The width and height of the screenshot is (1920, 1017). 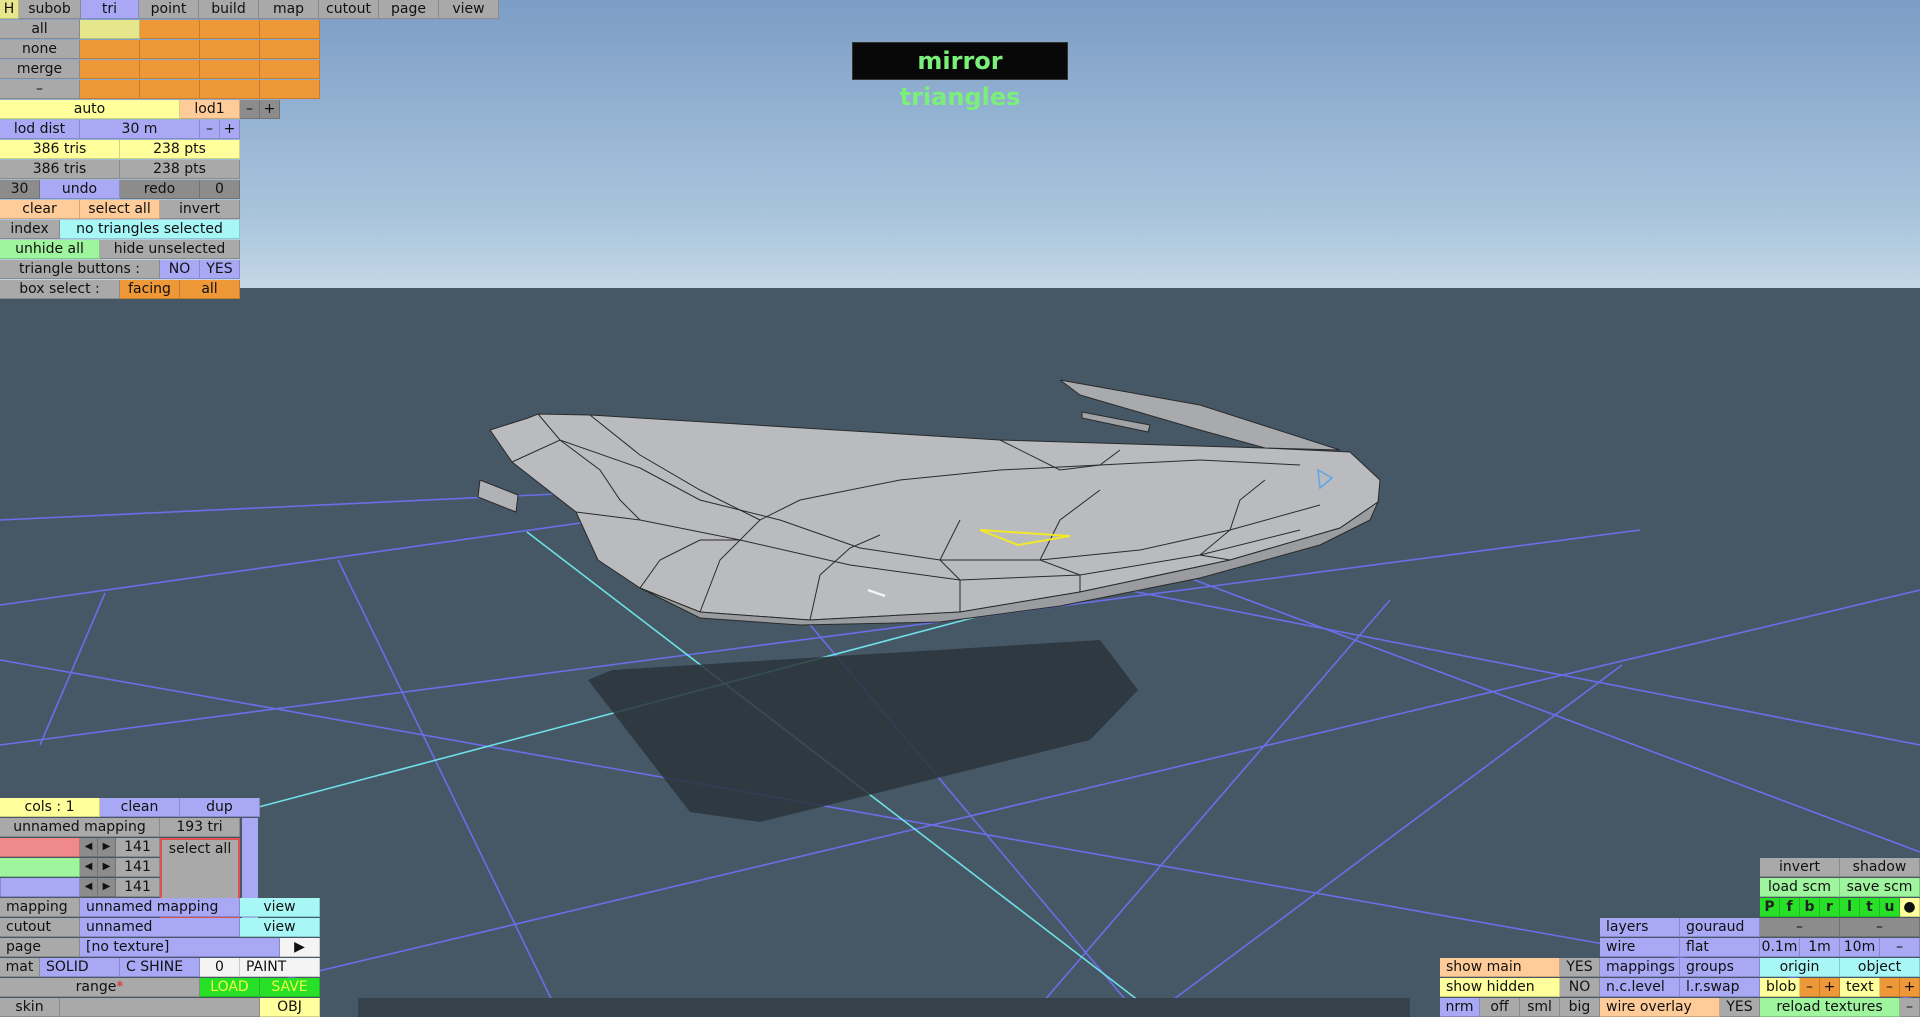 I want to click on show-hidden-value: NO, so click(x=1580, y=987).